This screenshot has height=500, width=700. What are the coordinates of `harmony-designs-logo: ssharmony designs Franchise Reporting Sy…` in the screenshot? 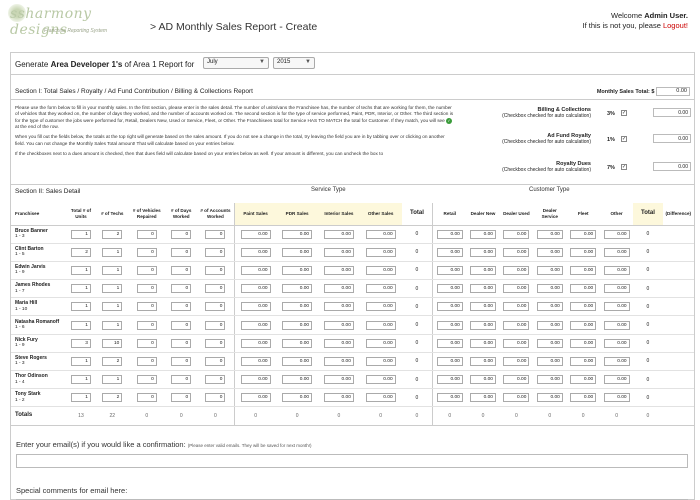 It's located at (79, 22).